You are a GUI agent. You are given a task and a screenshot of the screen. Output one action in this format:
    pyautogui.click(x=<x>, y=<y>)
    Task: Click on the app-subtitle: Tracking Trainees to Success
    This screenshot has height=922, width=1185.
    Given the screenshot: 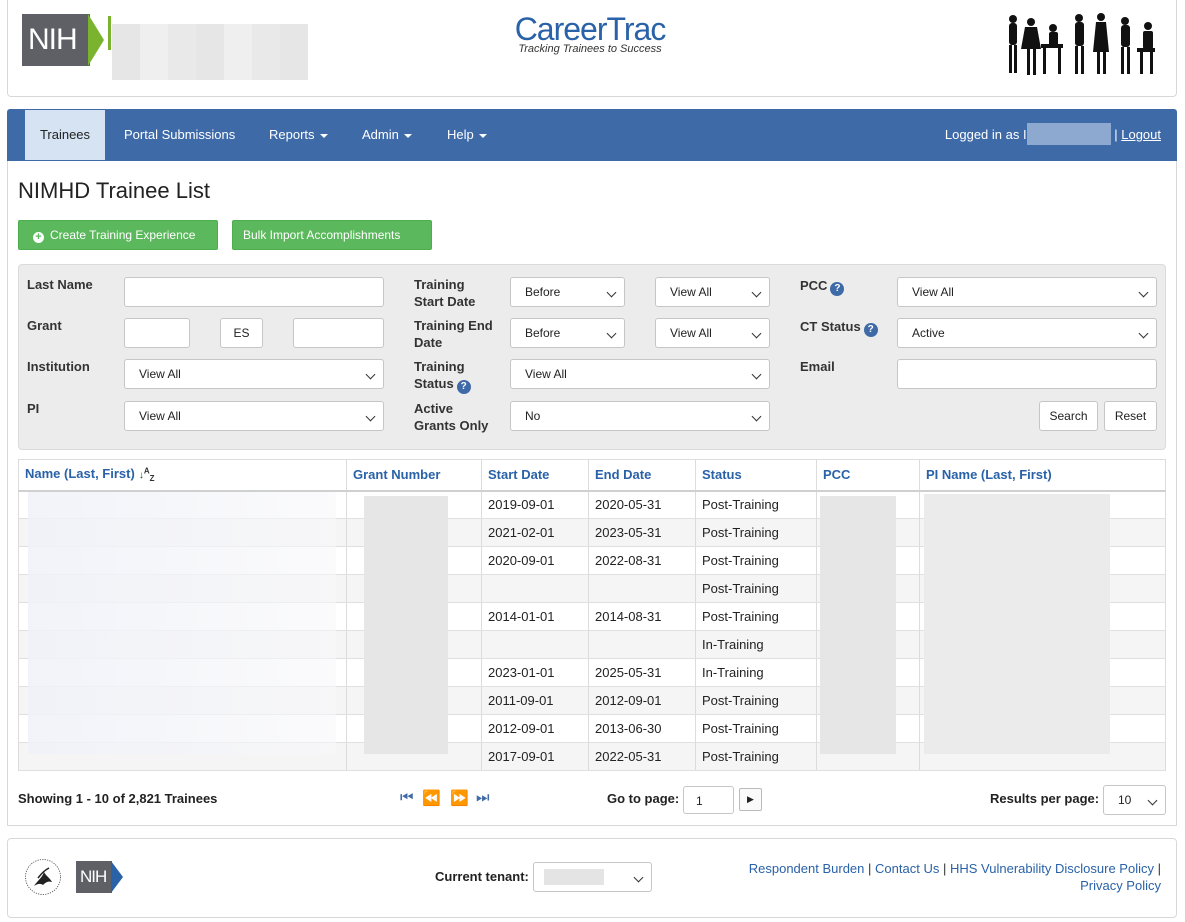 What is the action you would take?
    pyautogui.click(x=590, y=49)
    